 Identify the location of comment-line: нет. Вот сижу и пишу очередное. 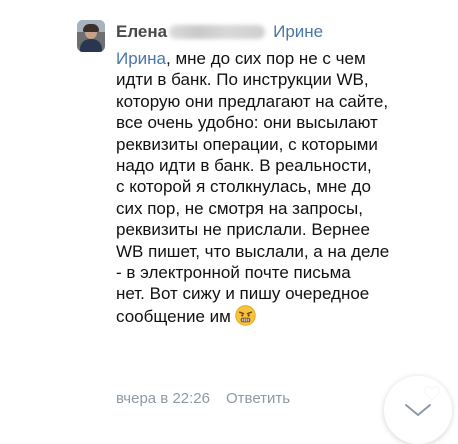
(243, 294).